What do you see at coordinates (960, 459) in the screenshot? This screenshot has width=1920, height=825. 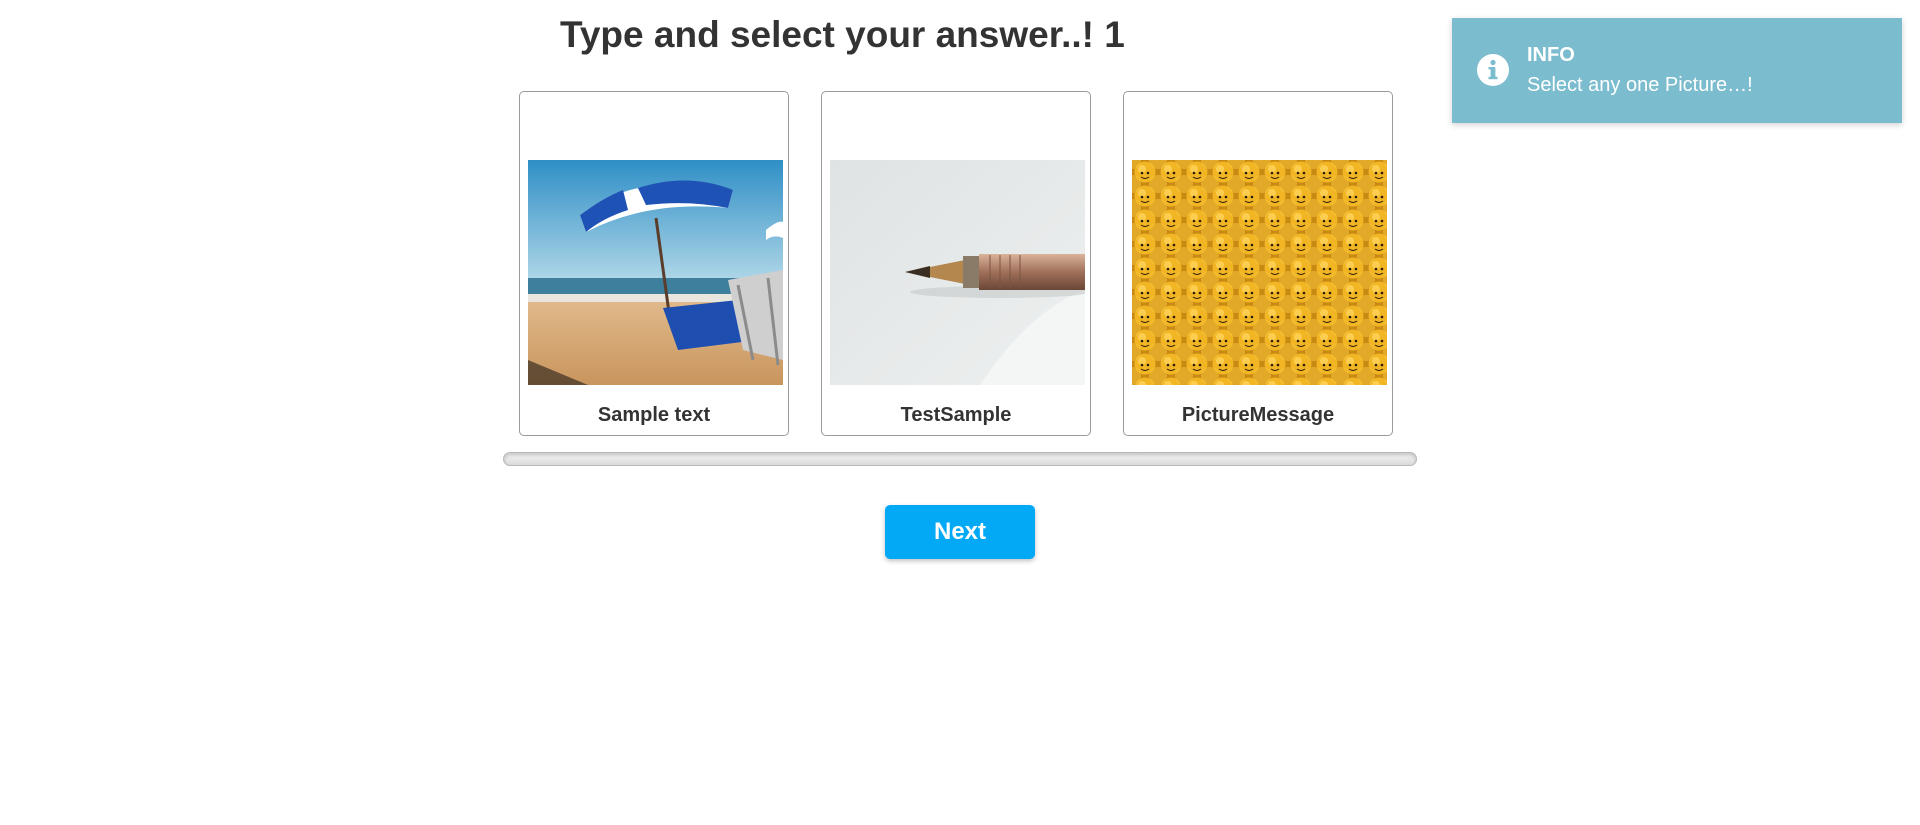 I see `horizontal-scrollbar` at bounding box center [960, 459].